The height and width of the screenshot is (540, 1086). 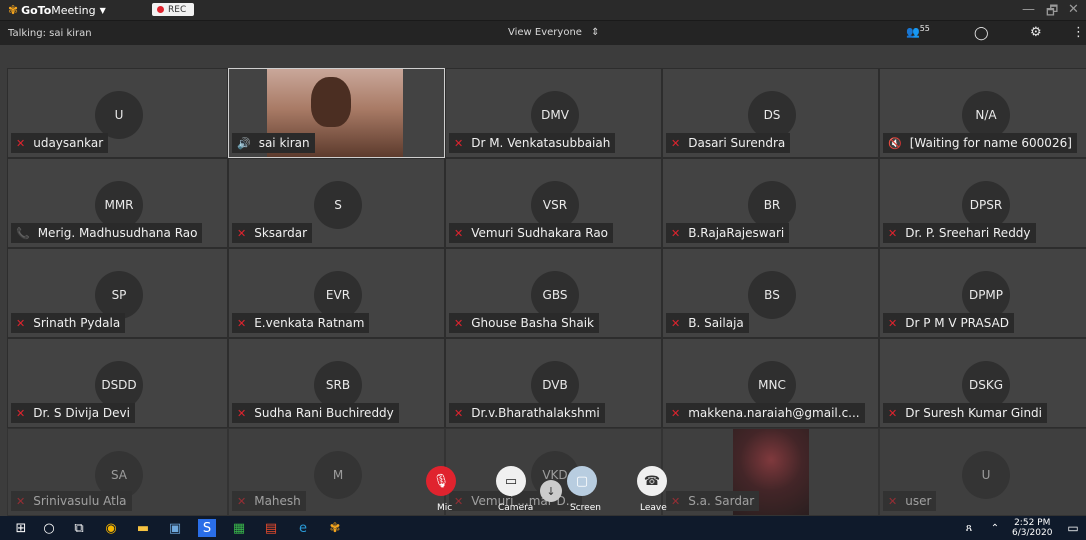 I want to click on participant-tile: DSDD ✕ Dr. S Divija Devi, so click(x=117, y=383).